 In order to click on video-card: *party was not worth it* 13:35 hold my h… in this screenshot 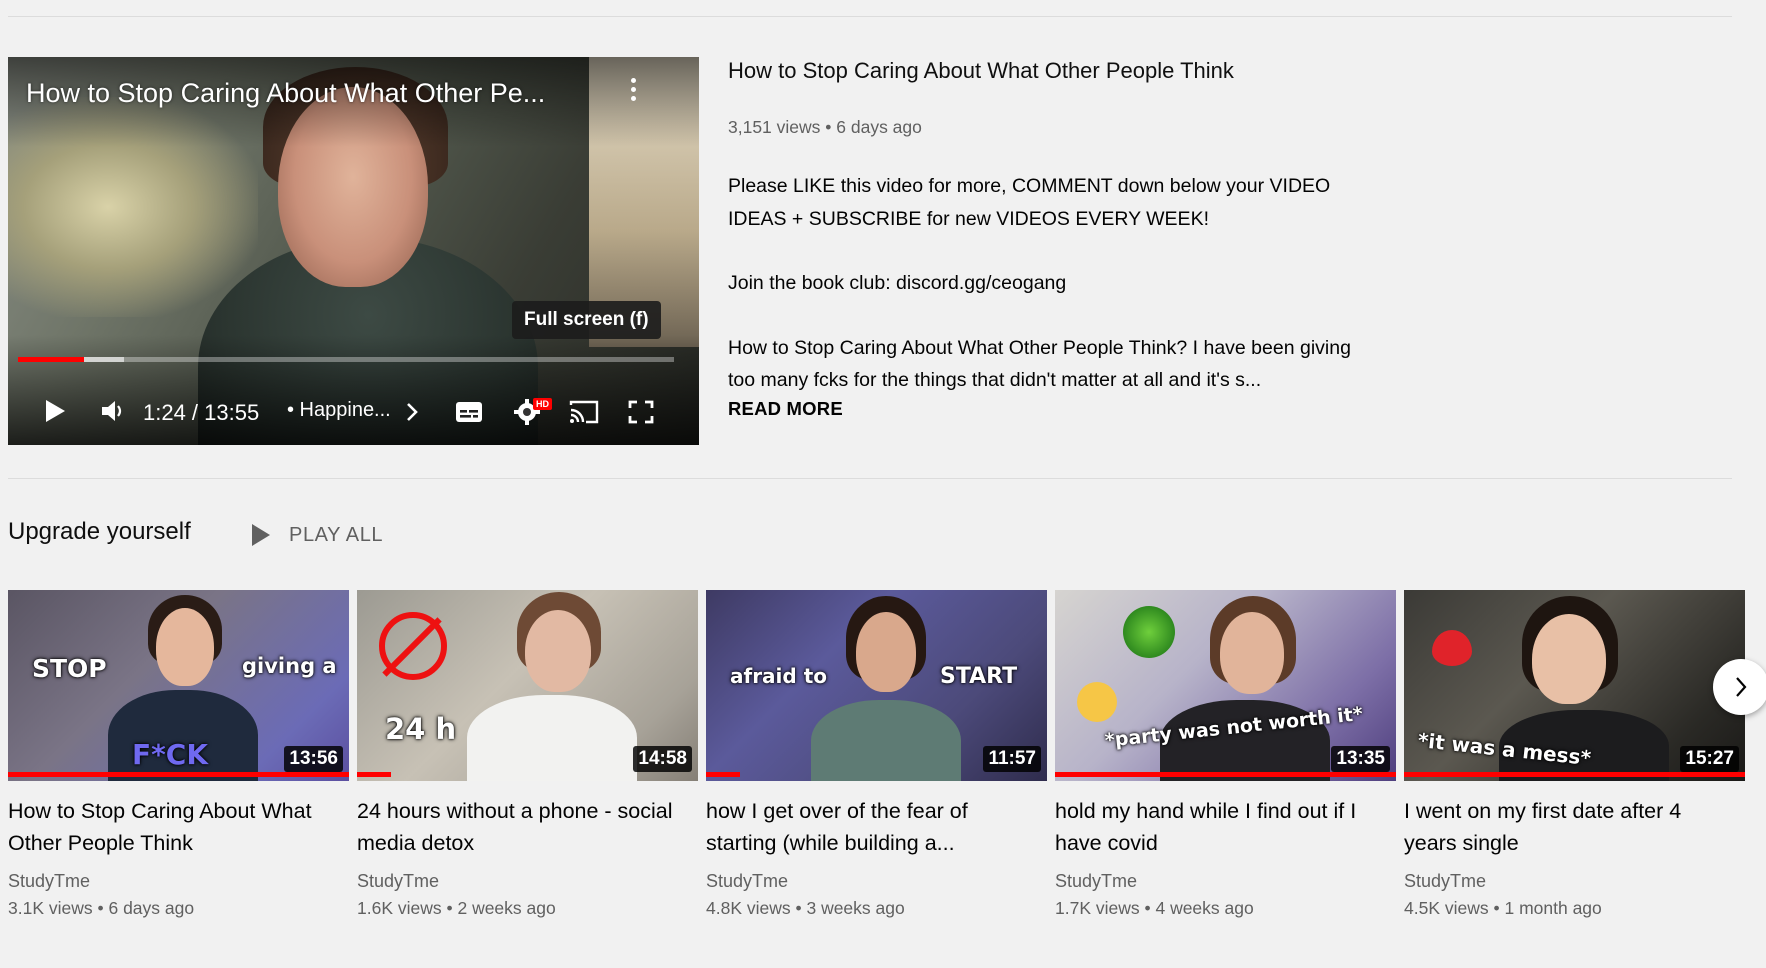, I will do `click(1225, 754)`.